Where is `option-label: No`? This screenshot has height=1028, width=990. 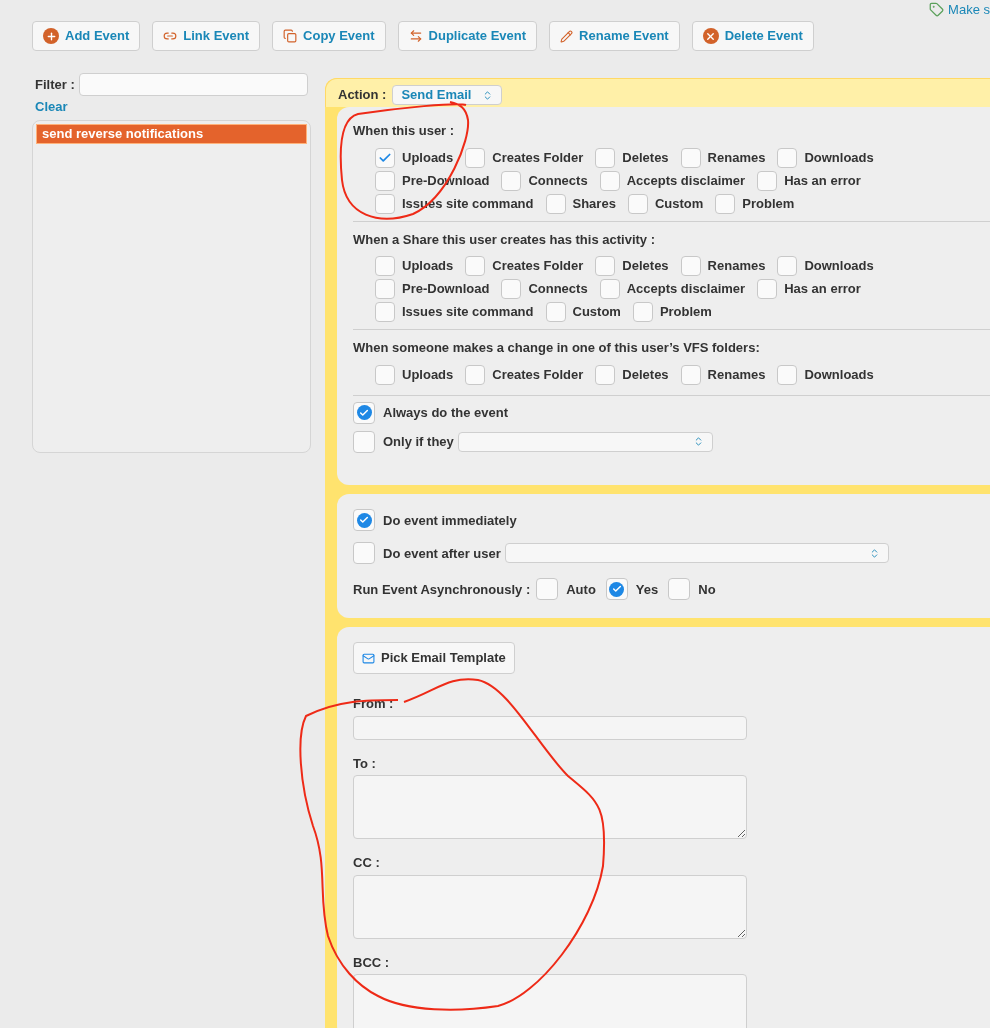
option-label: No is located at coordinates (707, 589).